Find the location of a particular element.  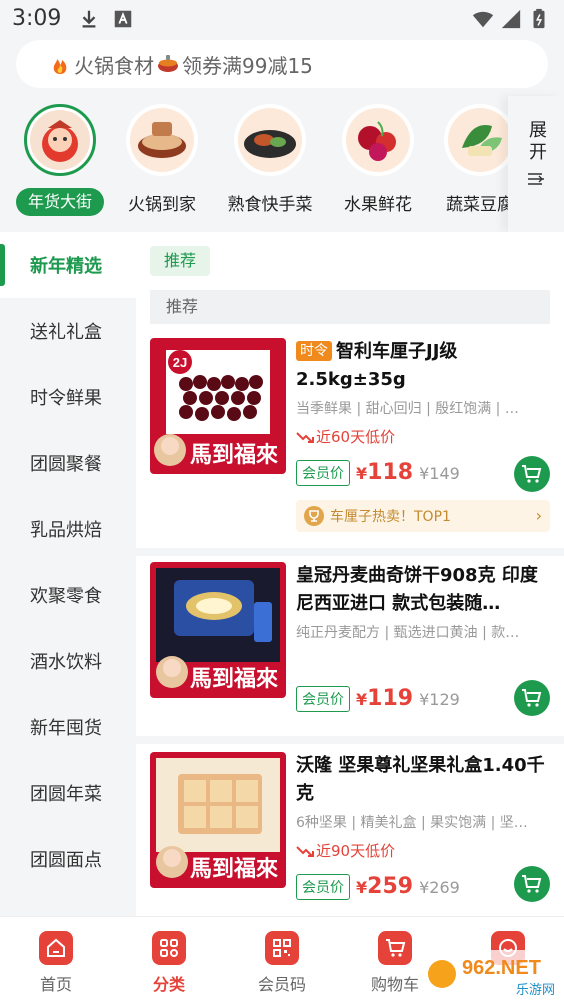

search-bar: 火锅食材 领券满99减15 is located at coordinates (282, 64).